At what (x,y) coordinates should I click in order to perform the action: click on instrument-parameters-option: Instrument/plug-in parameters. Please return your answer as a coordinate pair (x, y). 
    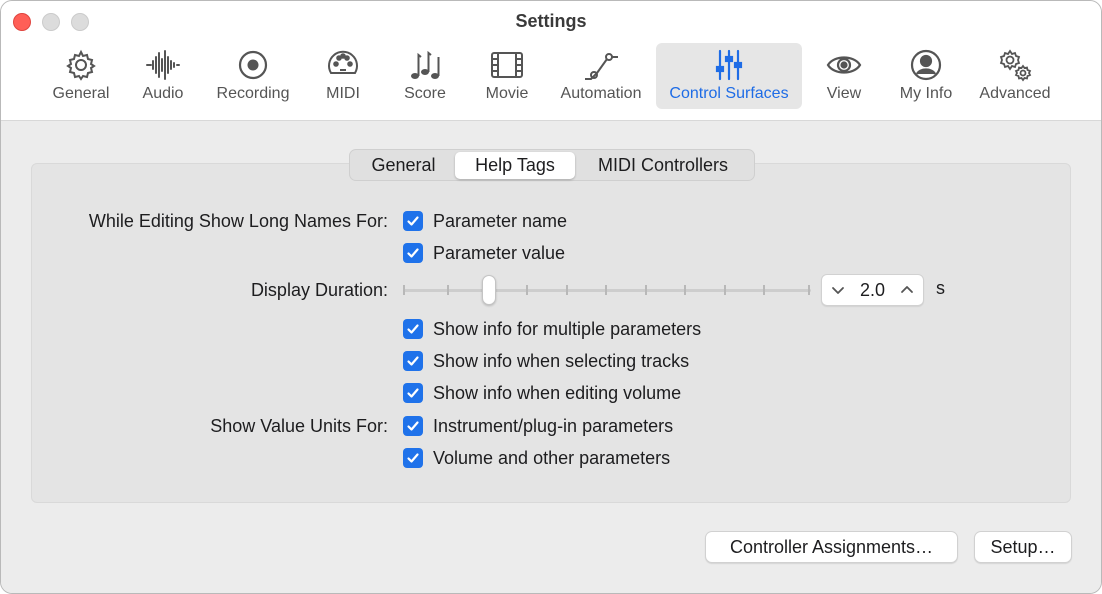
    Looking at the image, I should click on (538, 426).